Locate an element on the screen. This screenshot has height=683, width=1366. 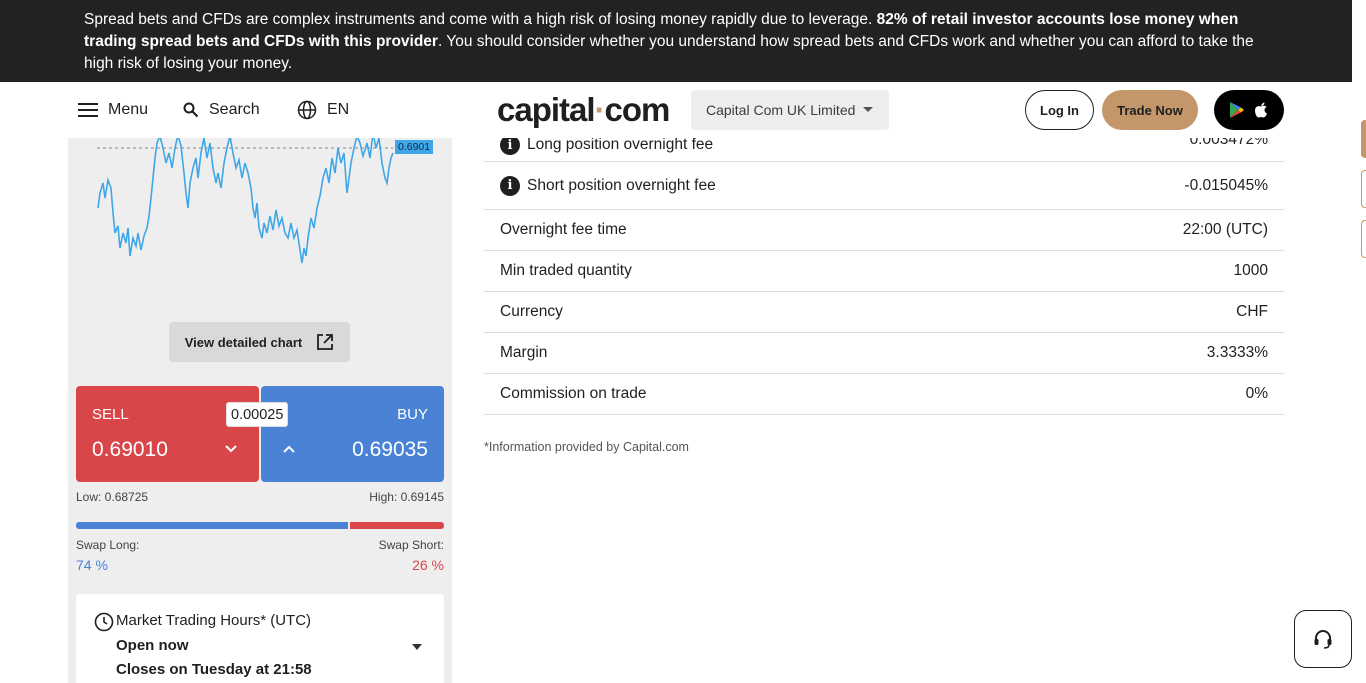
menu-button: Menu is located at coordinates (113, 110).